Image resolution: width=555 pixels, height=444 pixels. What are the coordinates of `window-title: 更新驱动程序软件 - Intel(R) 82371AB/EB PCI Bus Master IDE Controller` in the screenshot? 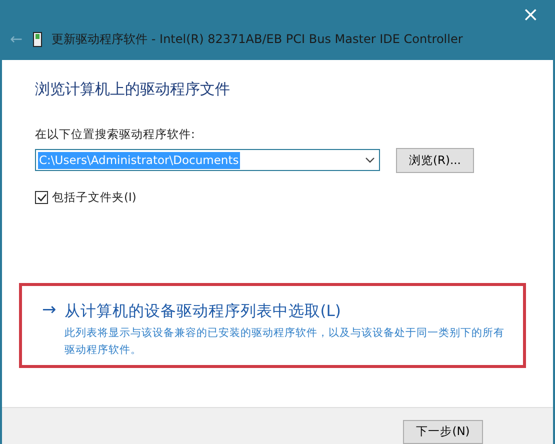 It's located at (257, 39).